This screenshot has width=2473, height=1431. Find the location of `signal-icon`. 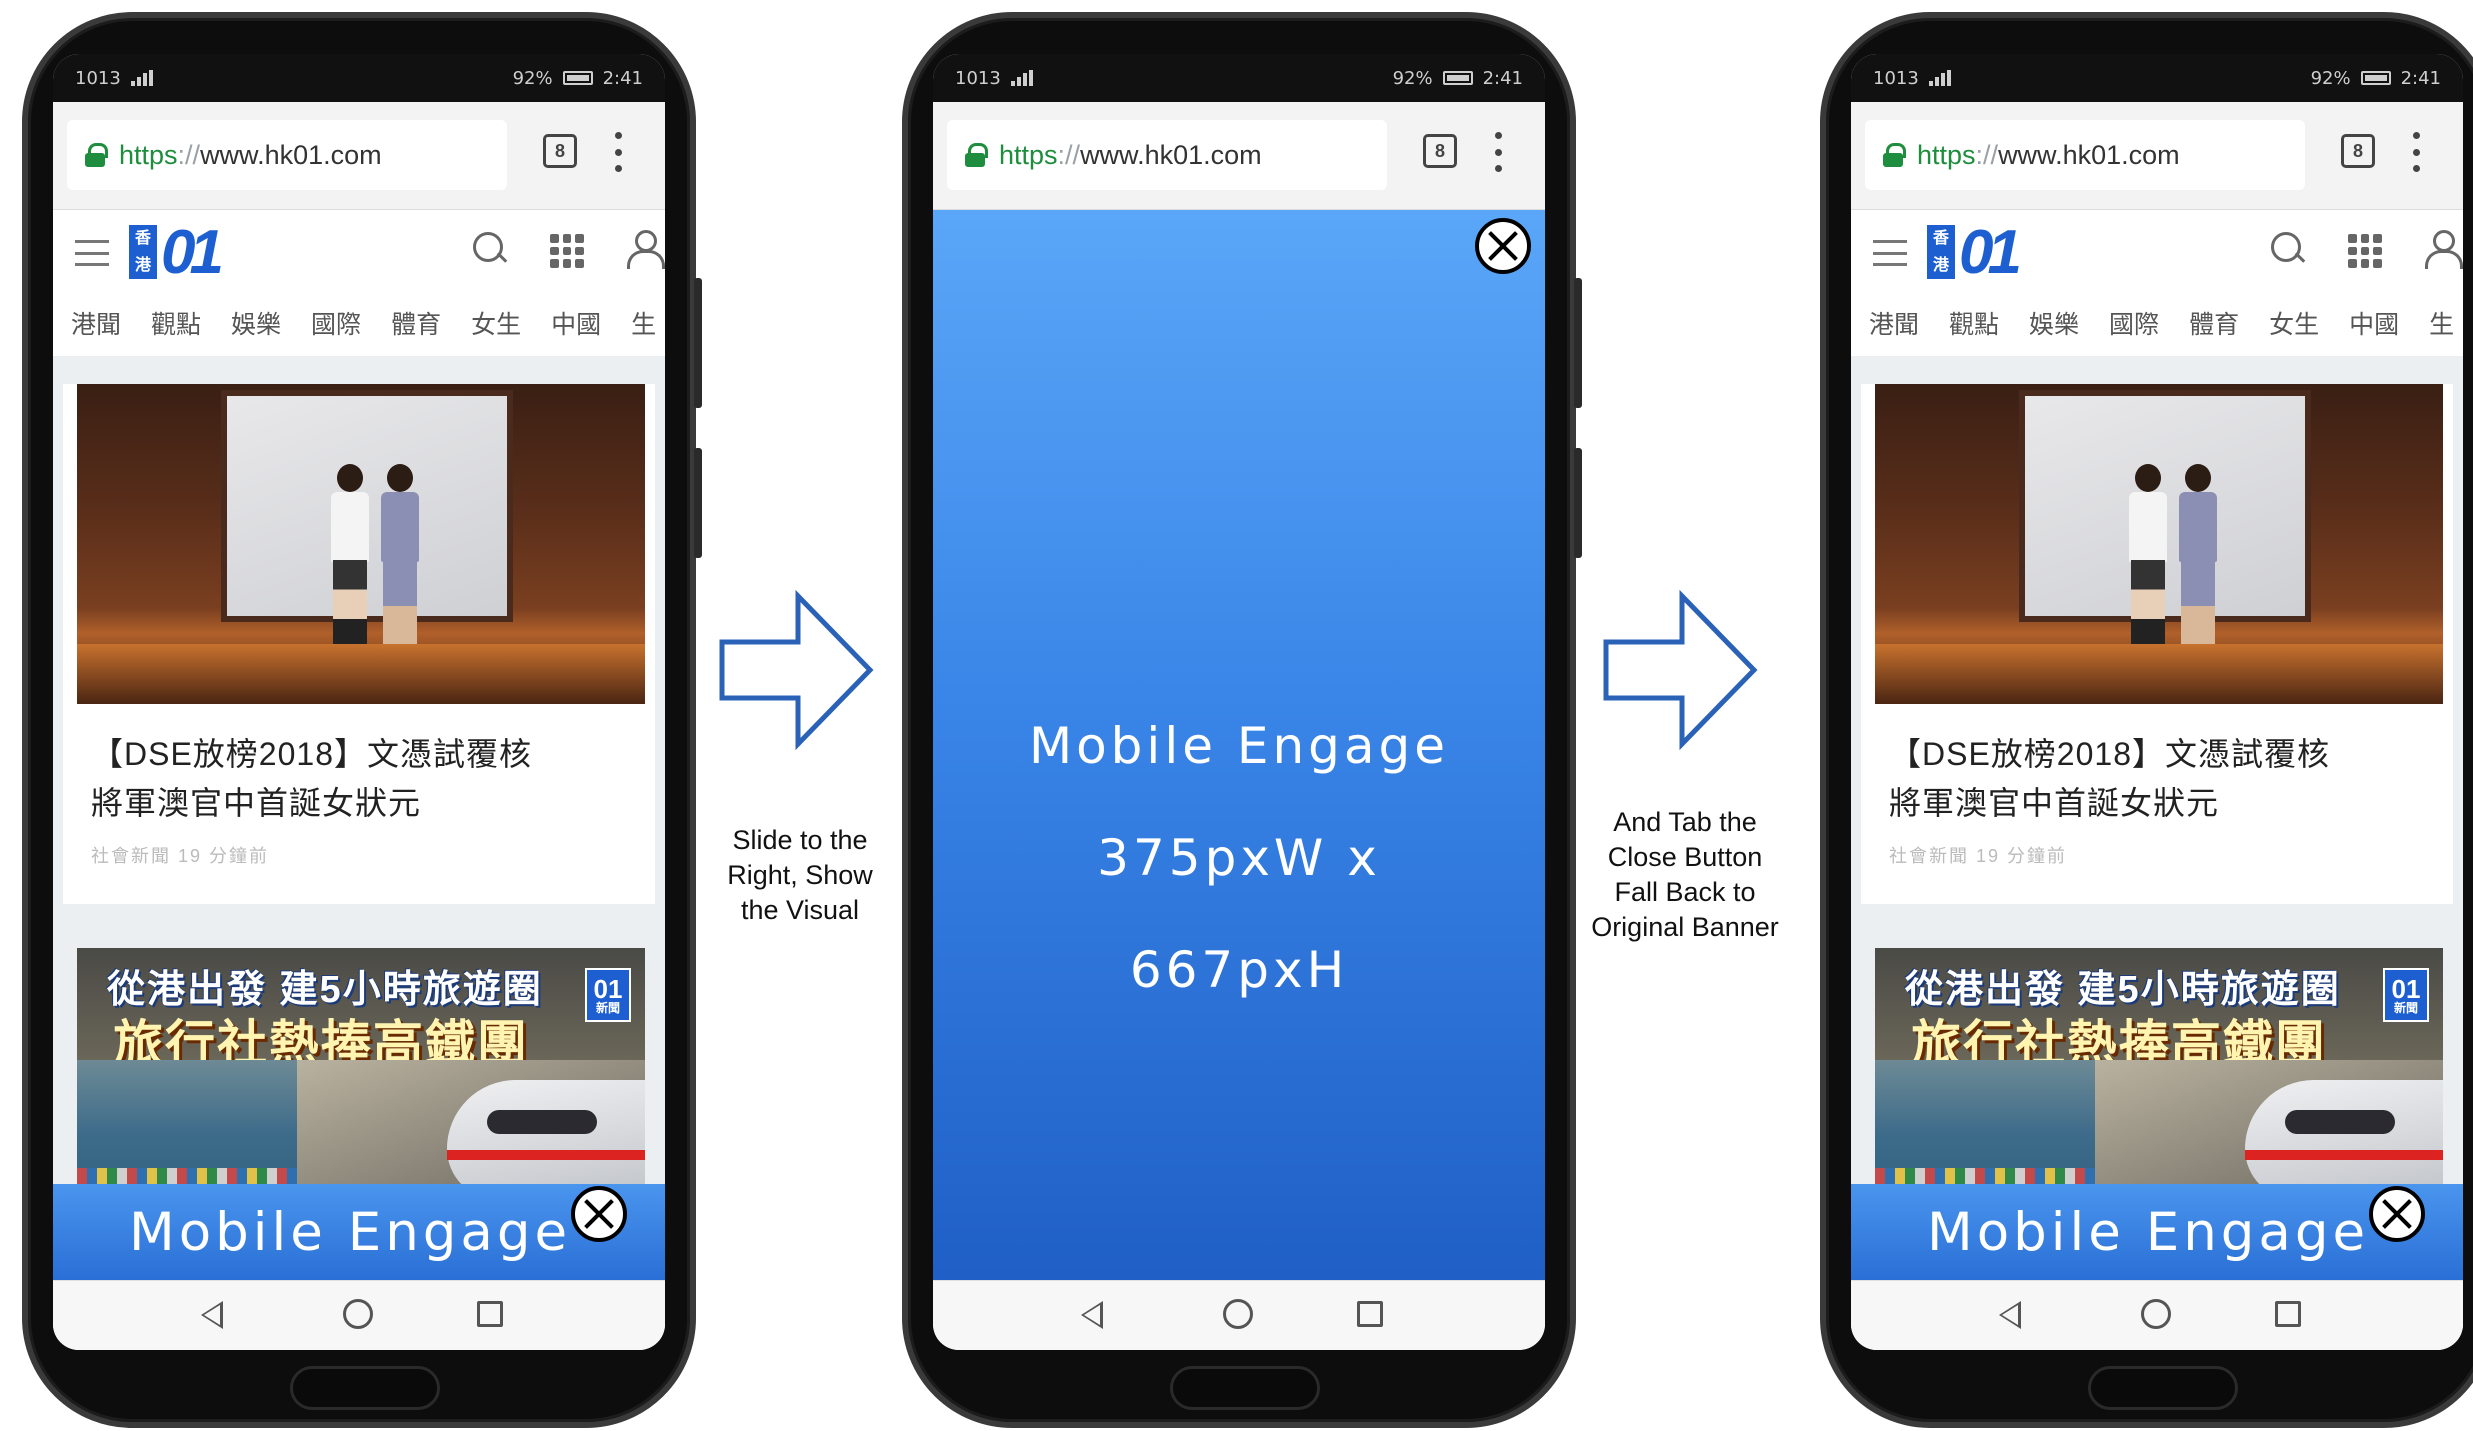

signal-icon is located at coordinates (1939, 78).